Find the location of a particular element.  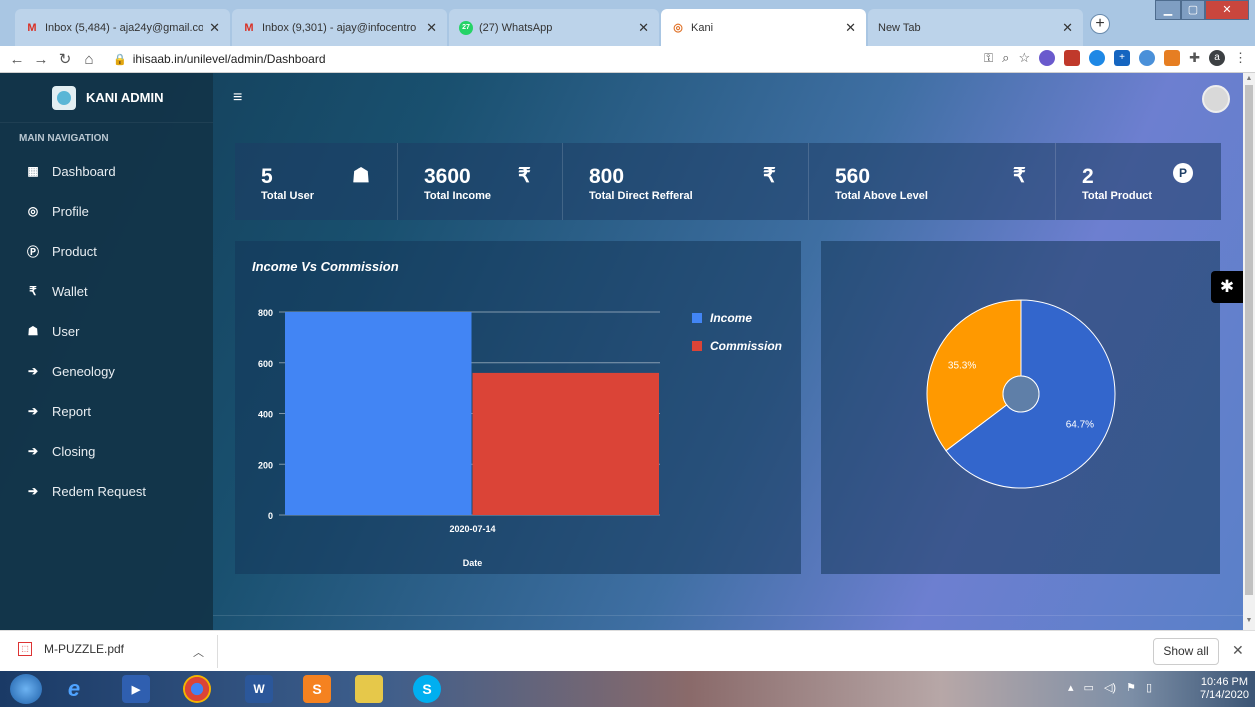

reload-icon: ↻ is located at coordinates (65, 59).